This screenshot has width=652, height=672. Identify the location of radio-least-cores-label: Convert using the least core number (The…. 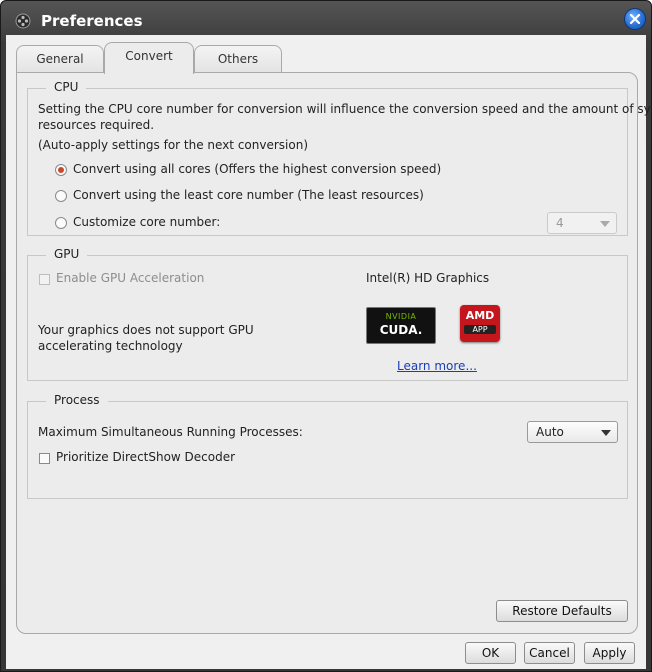
(248, 195).